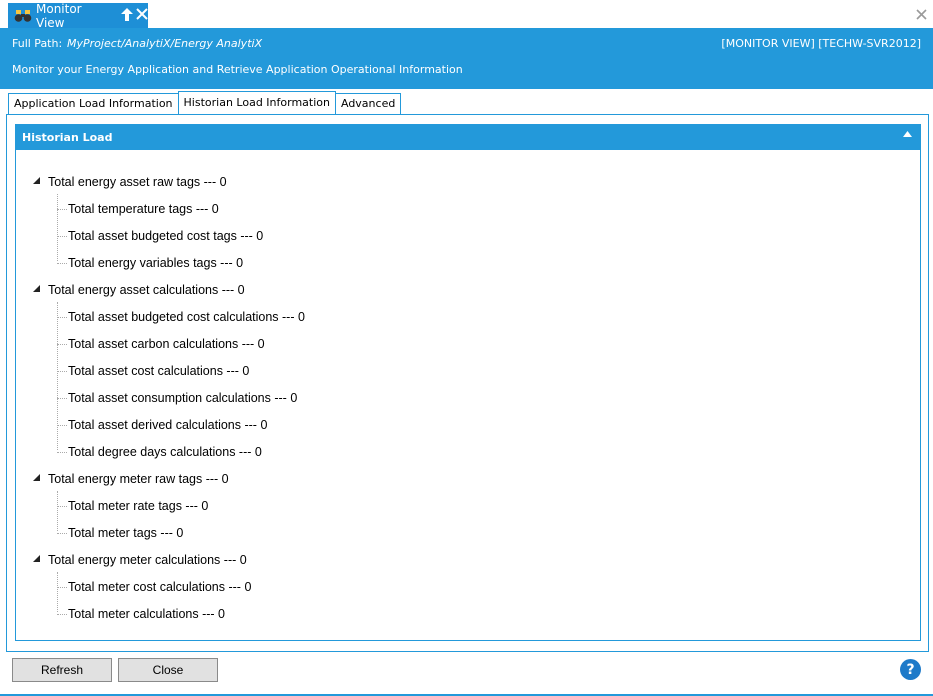 This screenshot has height=696, width=933. What do you see at coordinates (142, 15) in the screenshot?
I see `close-tab-icon` at bounding box center [142, 15].